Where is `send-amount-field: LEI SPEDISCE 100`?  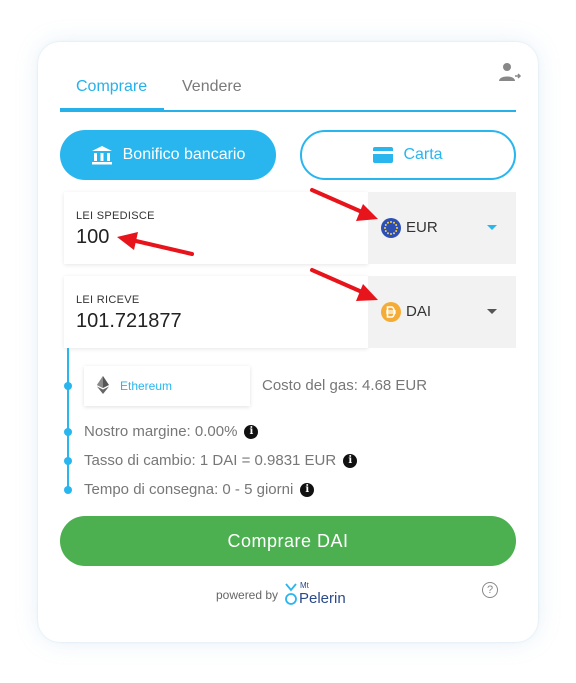
send-amount-field: LEI SPEDISCE 100 is located at coordinates (216, 228).